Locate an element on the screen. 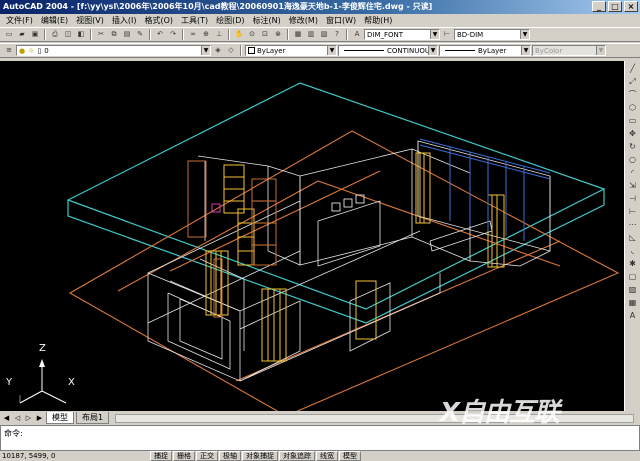 The image size is (640, 461). break-icon: ⋯ is located at coordinates (633, 225).